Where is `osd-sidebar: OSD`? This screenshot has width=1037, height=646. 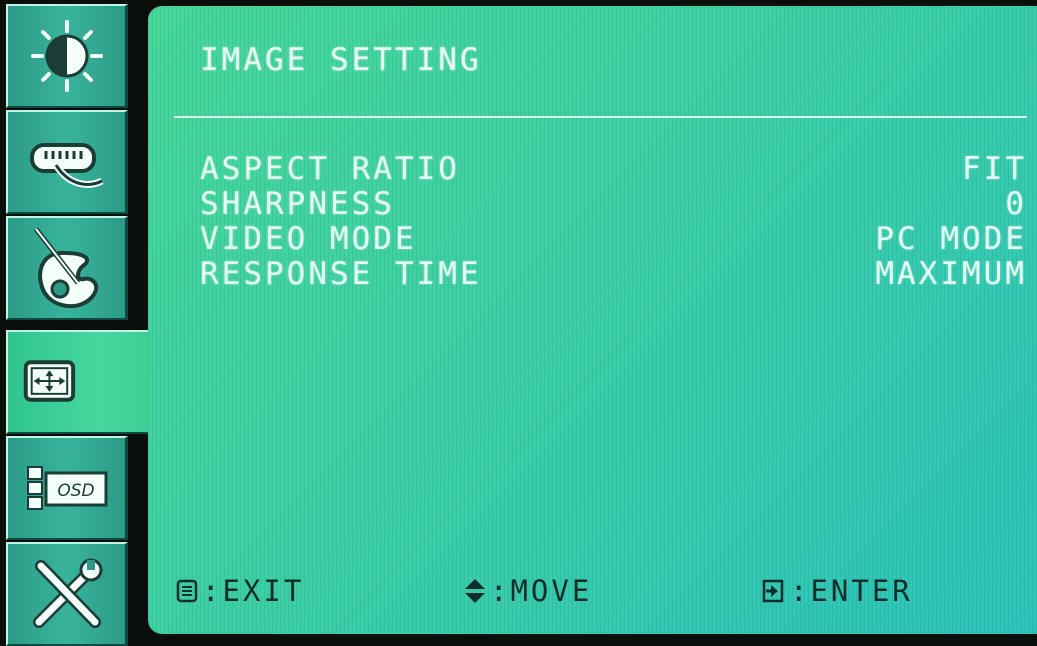 osd-sidebar: OSD is located at coordinates (81, 325).